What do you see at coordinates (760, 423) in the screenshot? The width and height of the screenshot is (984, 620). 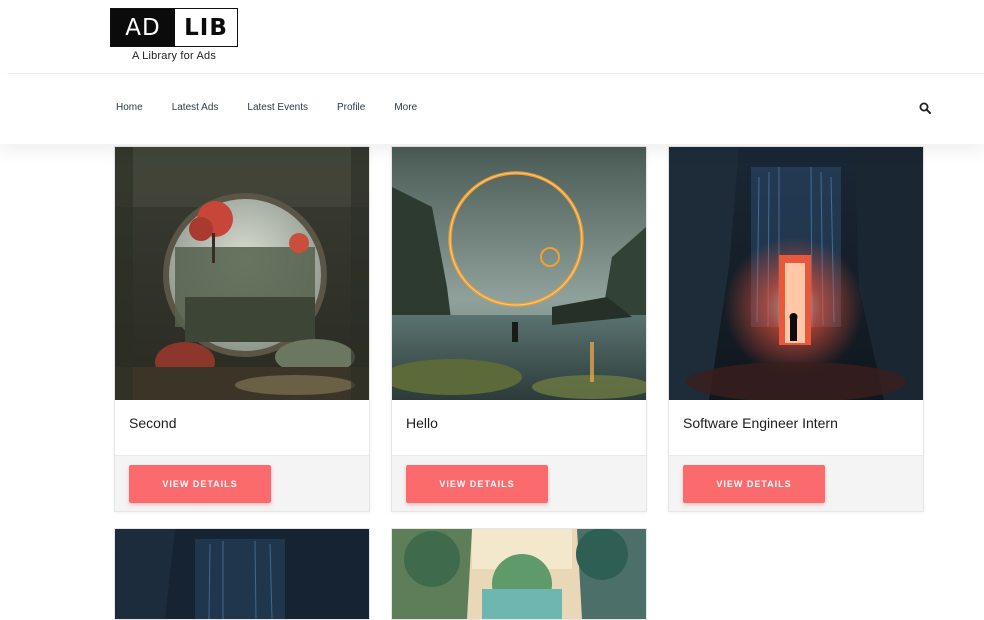 I see `ad-card-title: Software Engineer Intern` at bounding box center [760, 423].